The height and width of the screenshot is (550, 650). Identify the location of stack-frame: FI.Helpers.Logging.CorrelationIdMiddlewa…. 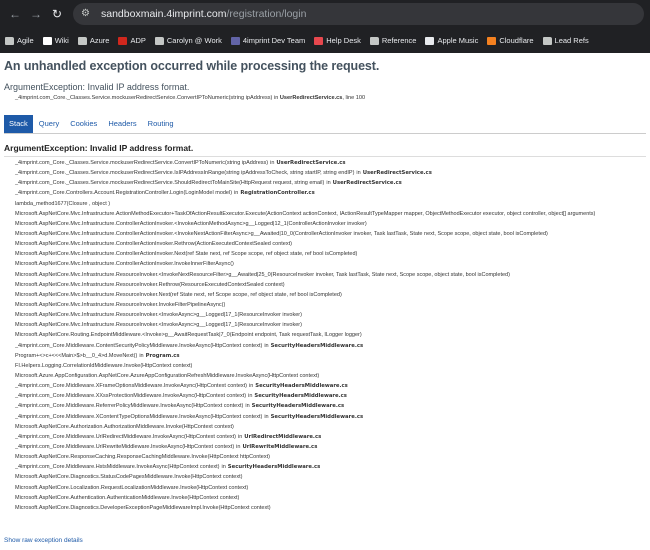
(330, 366).